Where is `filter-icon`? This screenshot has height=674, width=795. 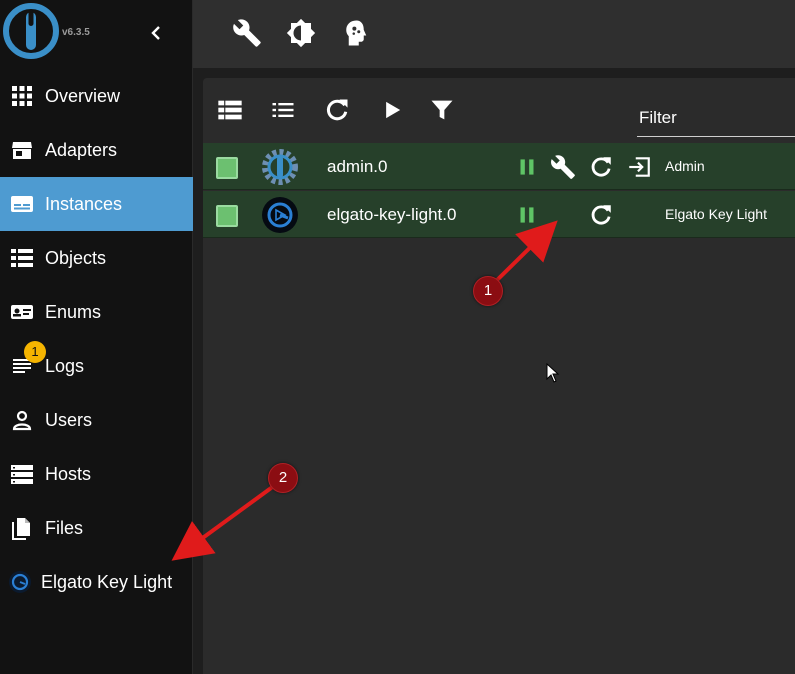
filter-icon is located at coordinates (442, 110).